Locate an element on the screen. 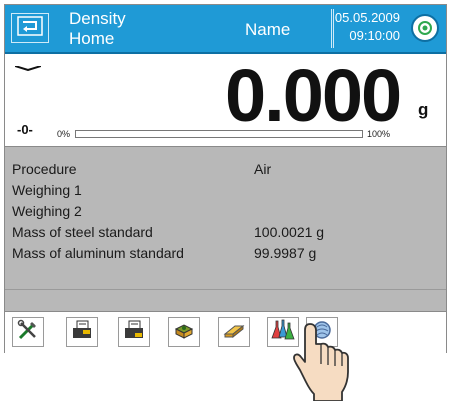 This screenshot has height=406, width=451. info-row-value: 100.0021 g is located at coordinates (289, 232).